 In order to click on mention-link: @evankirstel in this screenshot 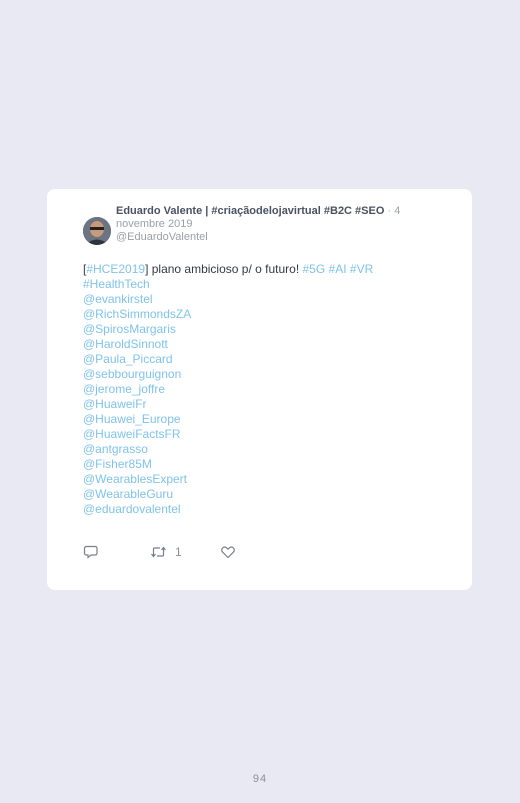, I will do `click(253, 299)`.